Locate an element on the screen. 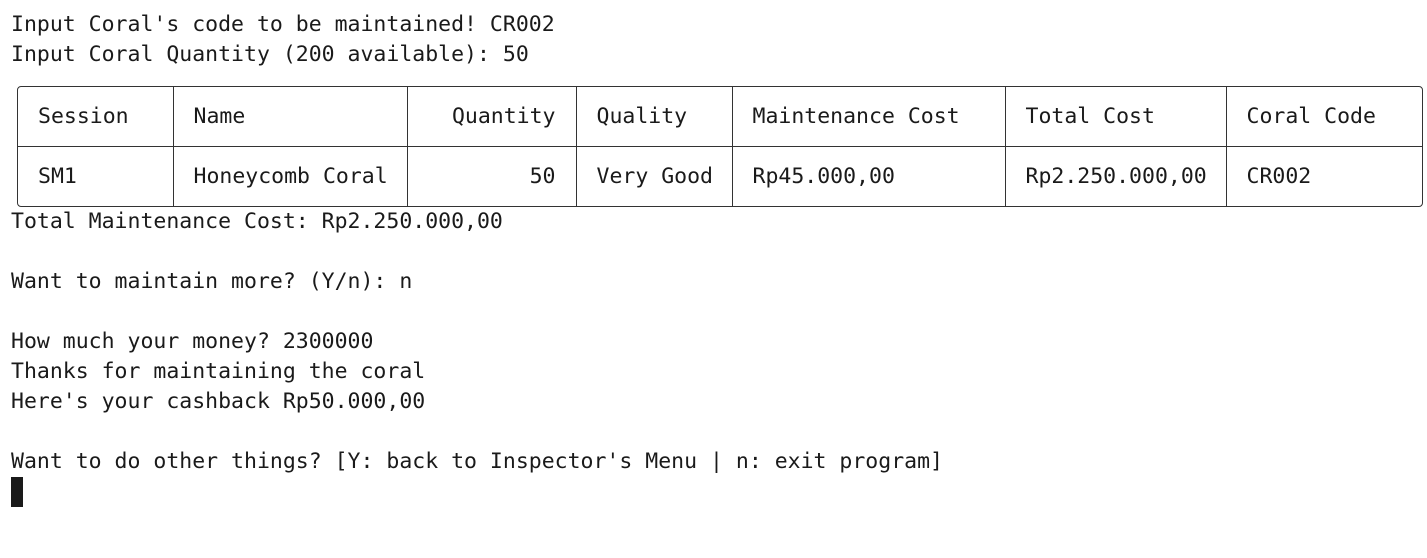  cell-total-cost: Rp2.250.000,00 is located at coordinates (1116, 176).